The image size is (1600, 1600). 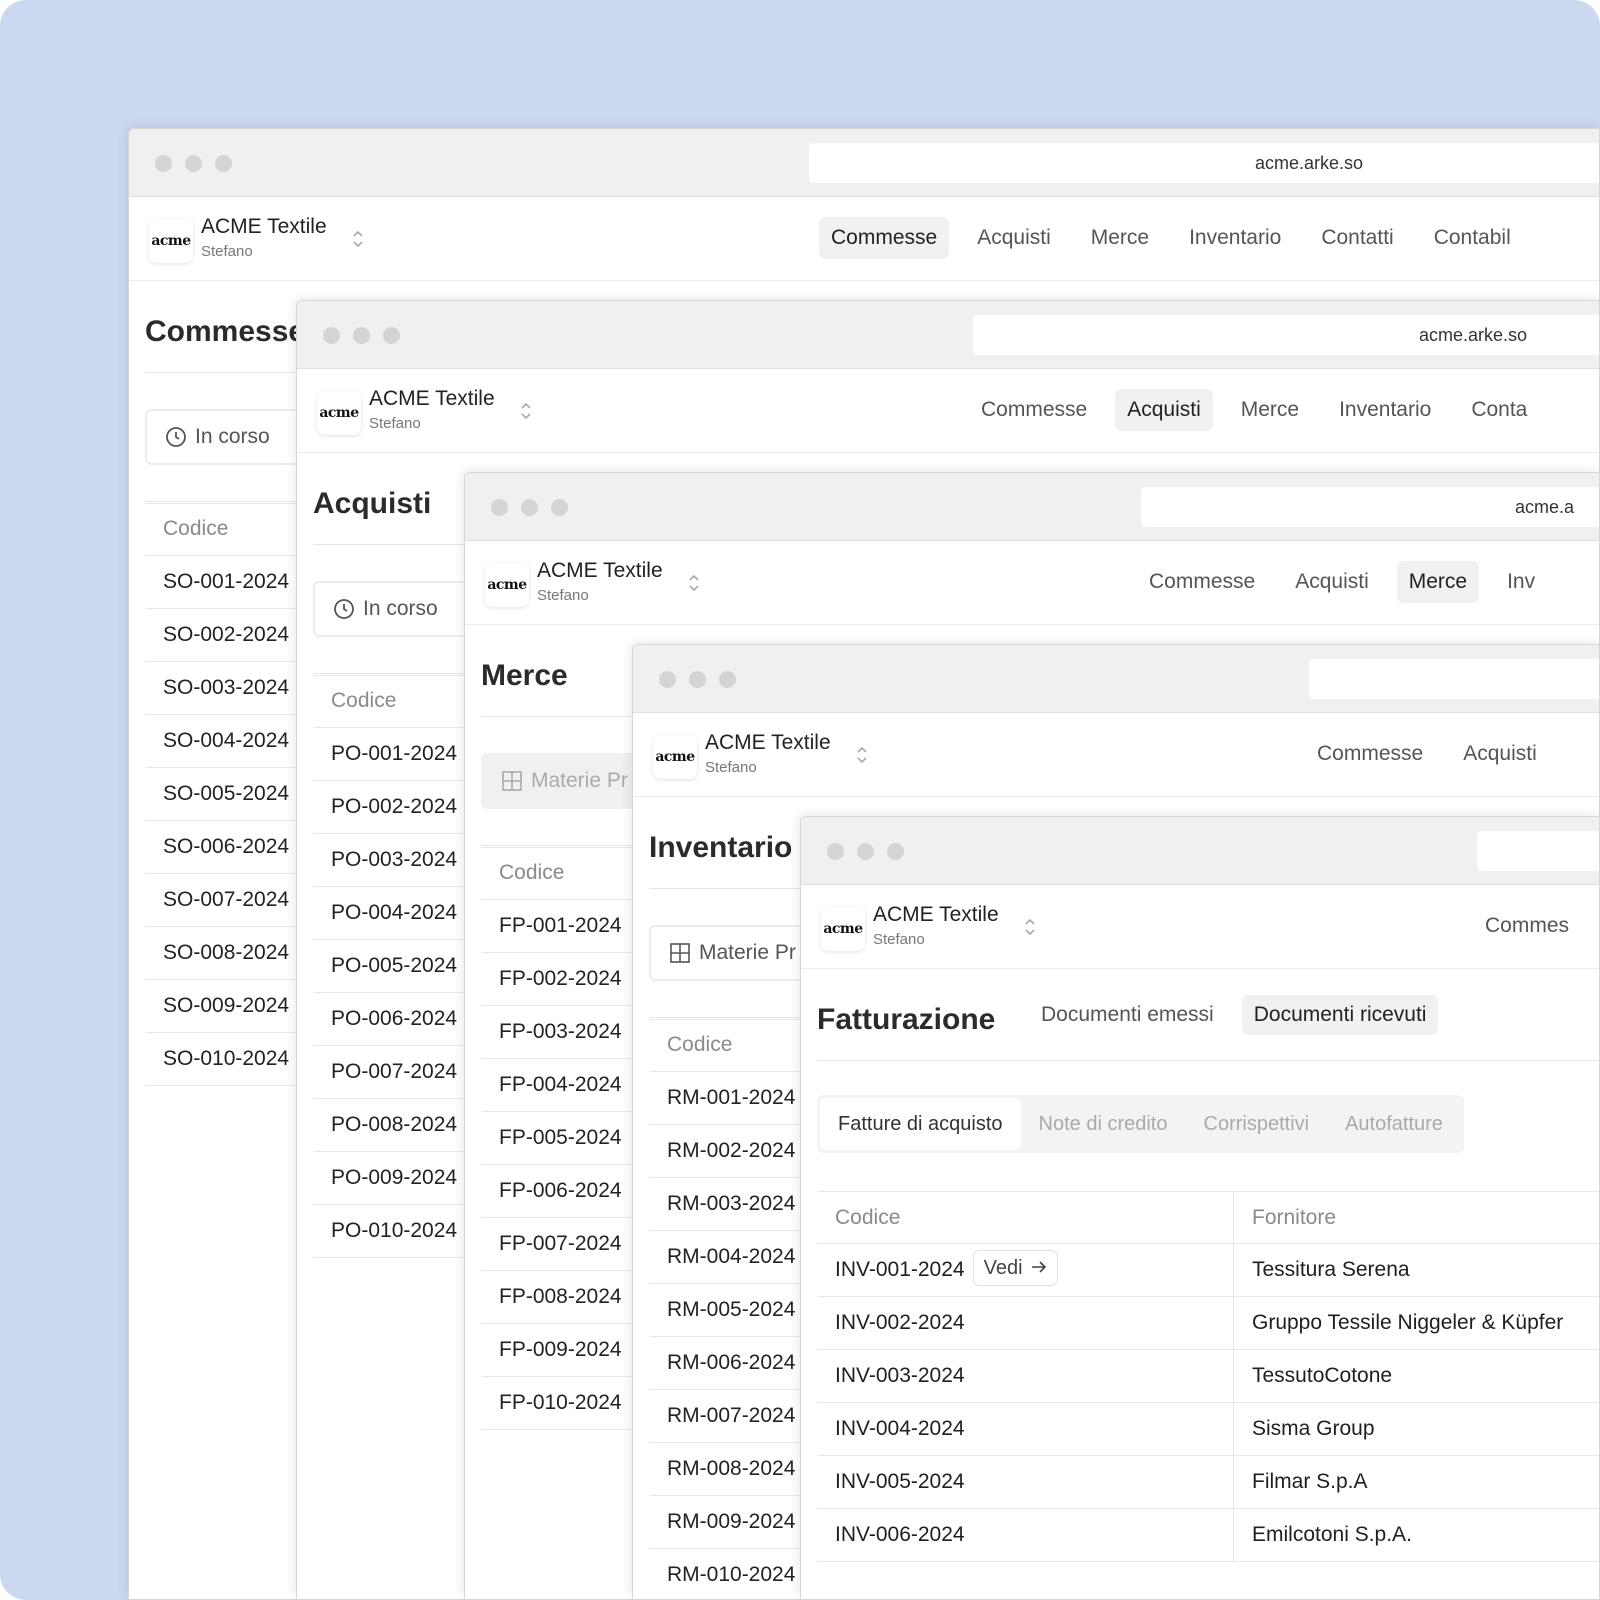 What do you see at coordinates (1499, 410) in the screenshot?
I see `nav-item-conta: Conta` at bounding box center [1499, 410].